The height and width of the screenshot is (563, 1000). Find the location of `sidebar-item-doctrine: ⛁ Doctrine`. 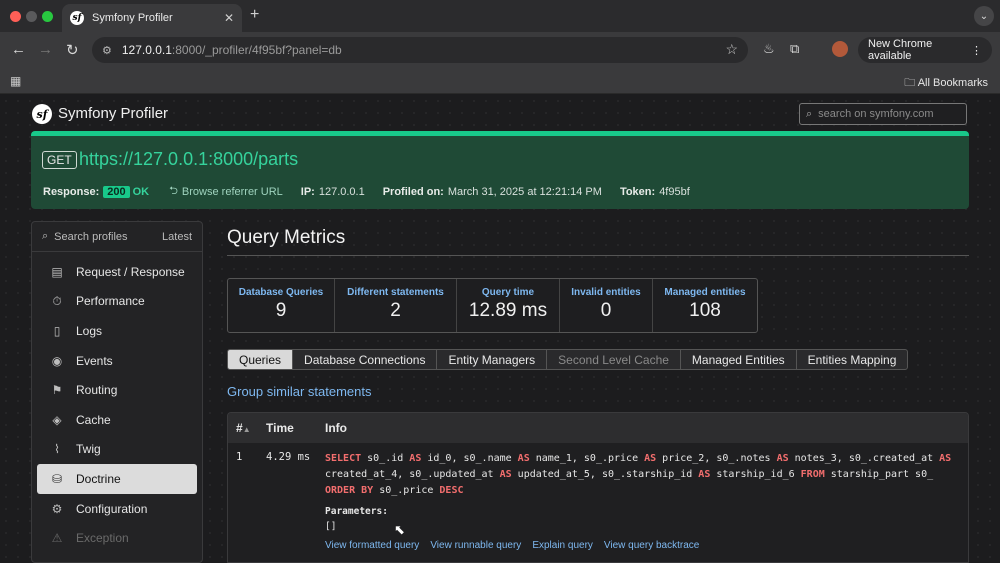

sidebar-item-doctrine: ⛁ Doctrine is located at coordinates (117, 479).